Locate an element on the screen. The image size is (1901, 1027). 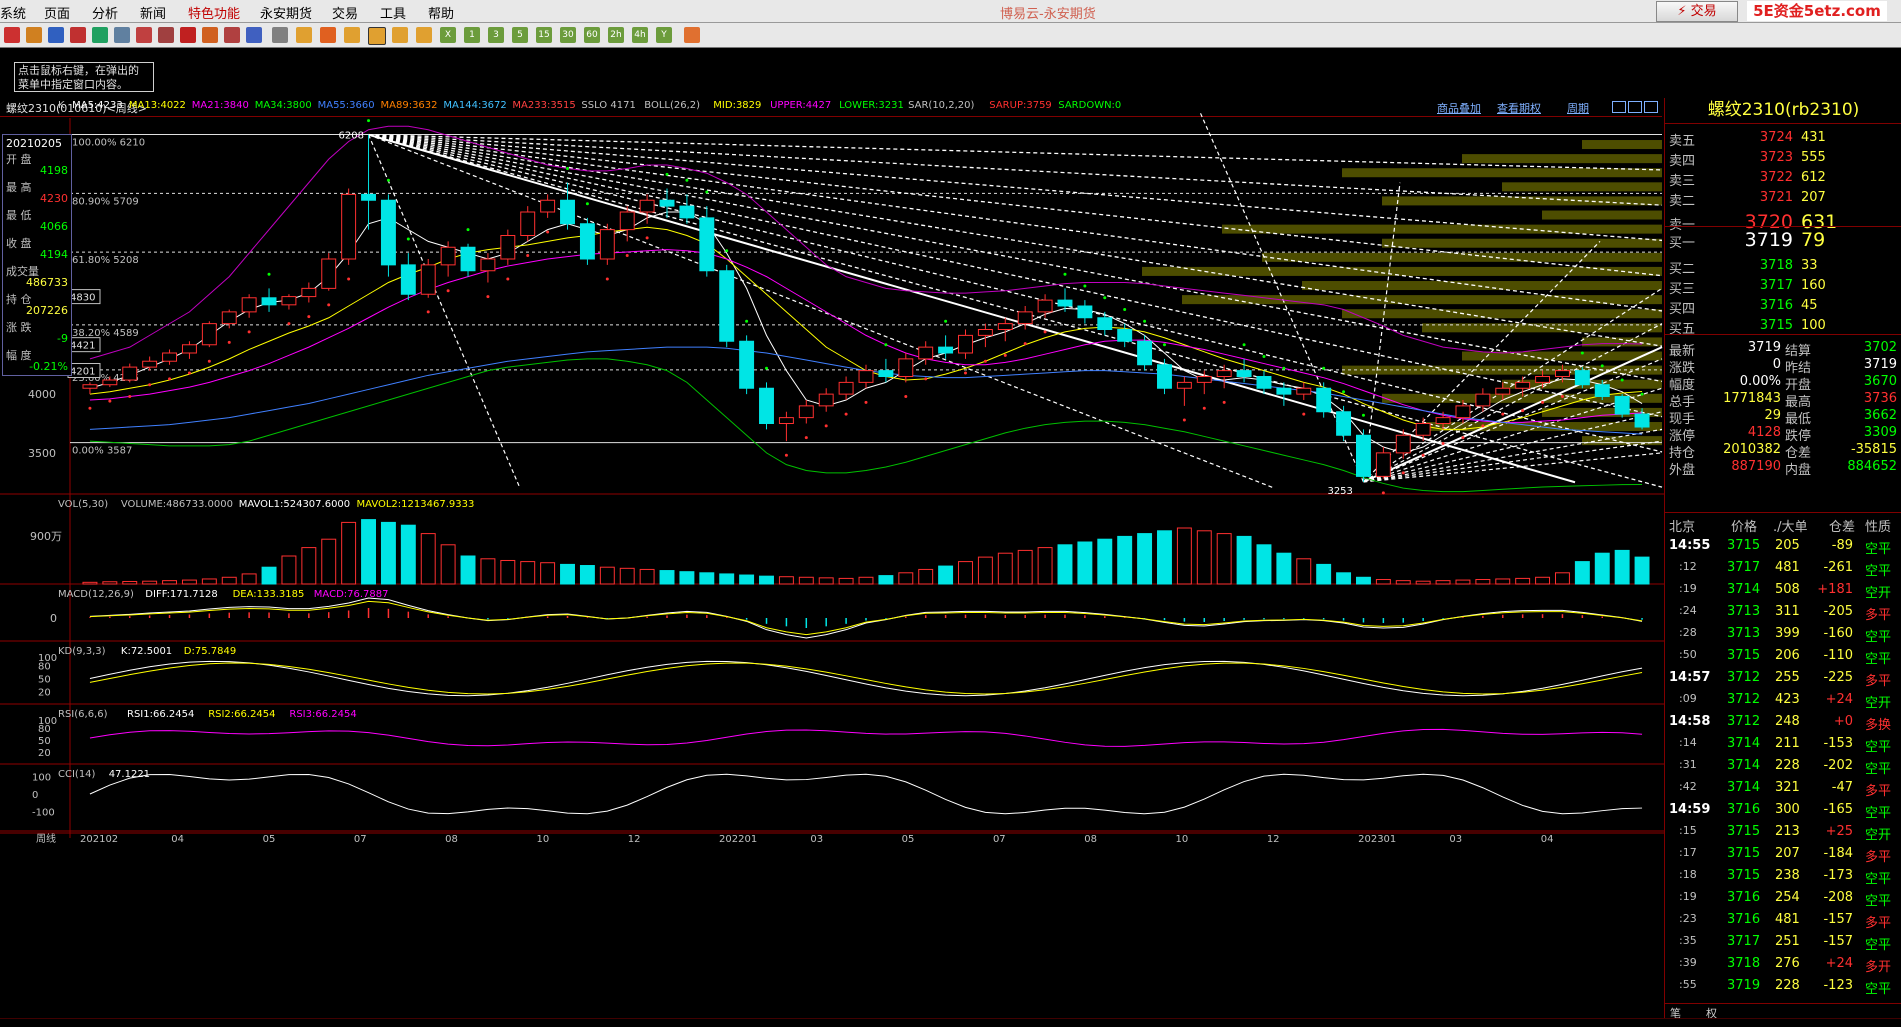
period-button-2h: 2h is located at coordinates (616, 35).